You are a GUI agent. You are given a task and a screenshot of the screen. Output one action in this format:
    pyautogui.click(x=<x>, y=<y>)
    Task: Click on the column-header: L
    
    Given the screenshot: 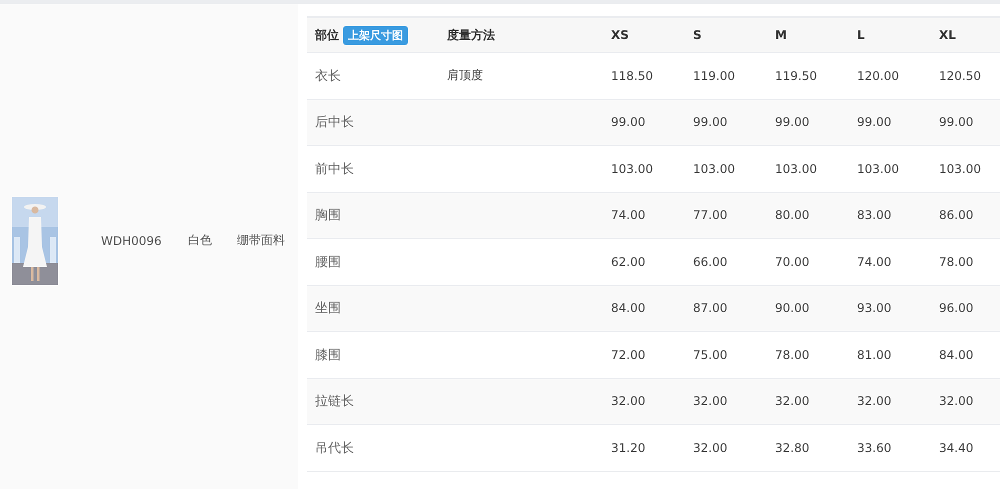 What is the action you would take?
    pyautogui.click(x=861, y=35)
    